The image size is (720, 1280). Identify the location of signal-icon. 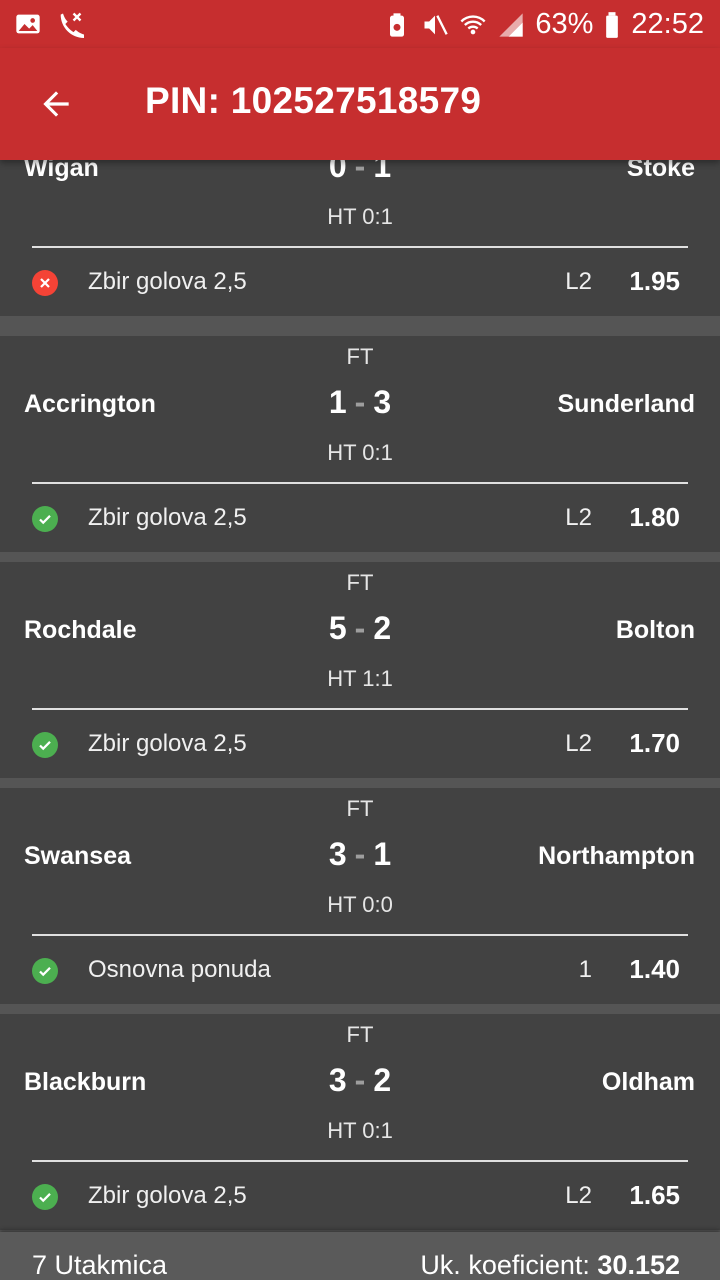
(511, 24).